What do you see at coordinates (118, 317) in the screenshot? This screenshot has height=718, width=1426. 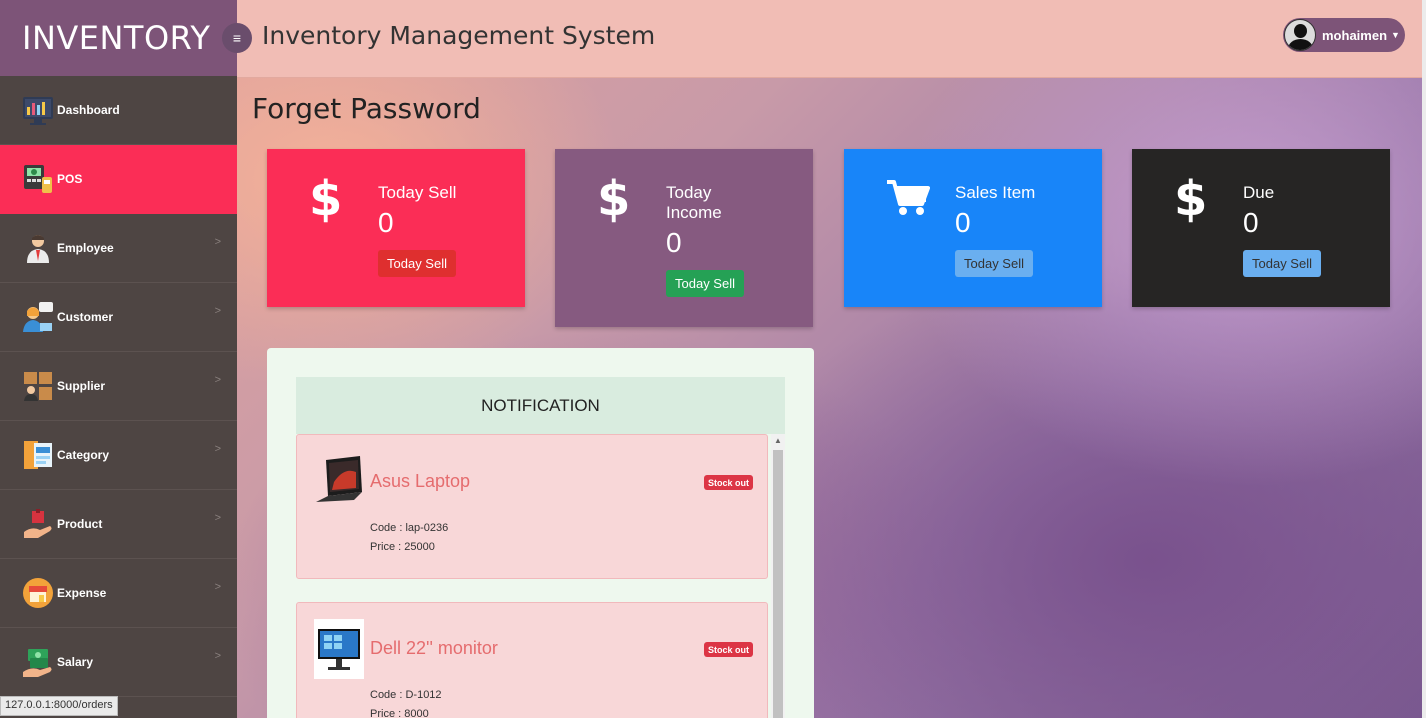 I see `sidebar-item-customer: Customer >` at bounding box center [118, 317].